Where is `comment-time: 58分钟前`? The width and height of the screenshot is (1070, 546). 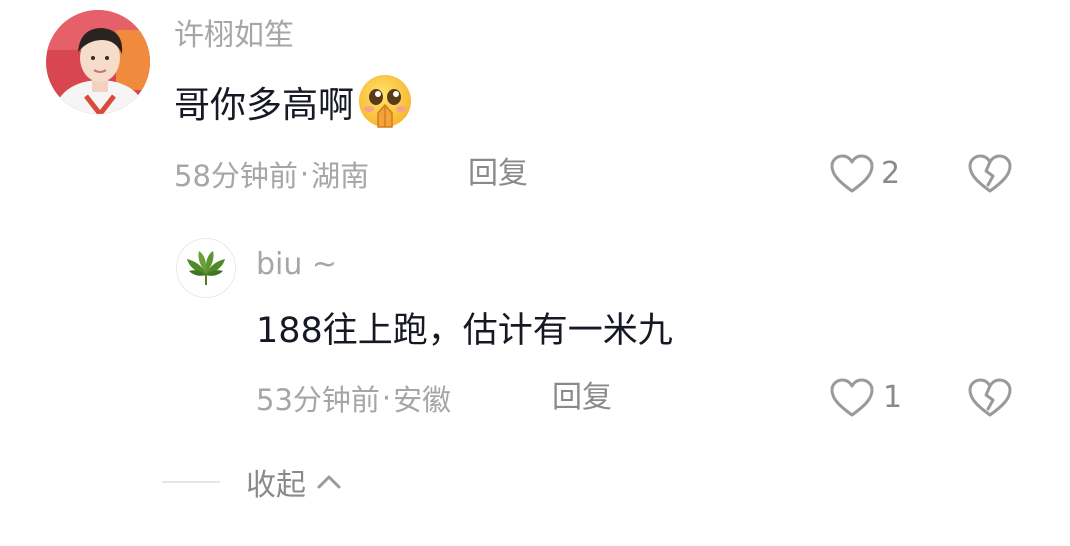
comment-time: 58分钟前 is located at coordinates (236, 176).